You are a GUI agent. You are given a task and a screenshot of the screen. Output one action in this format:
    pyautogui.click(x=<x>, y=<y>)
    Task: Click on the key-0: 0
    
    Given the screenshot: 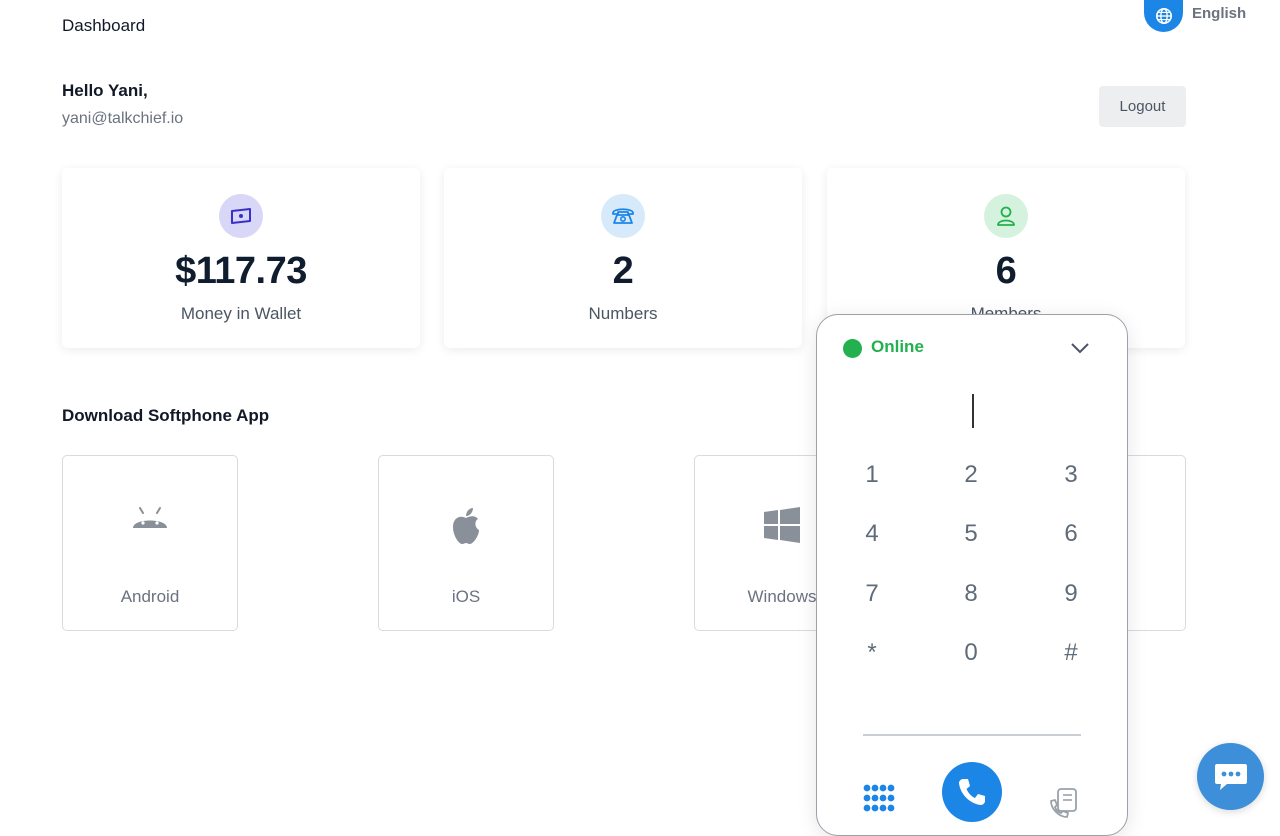 What is the action you would take?
    pyautogui.click(x=971, y=653)
    